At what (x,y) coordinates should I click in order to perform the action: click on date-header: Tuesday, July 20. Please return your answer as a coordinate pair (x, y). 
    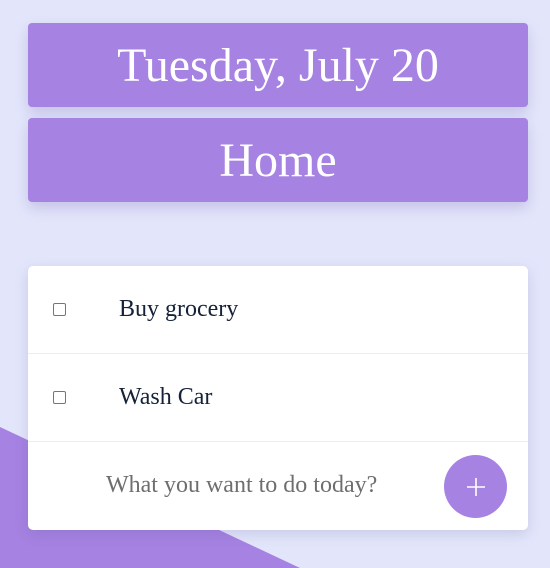
    Looking at the image, I should click on (278, 65).